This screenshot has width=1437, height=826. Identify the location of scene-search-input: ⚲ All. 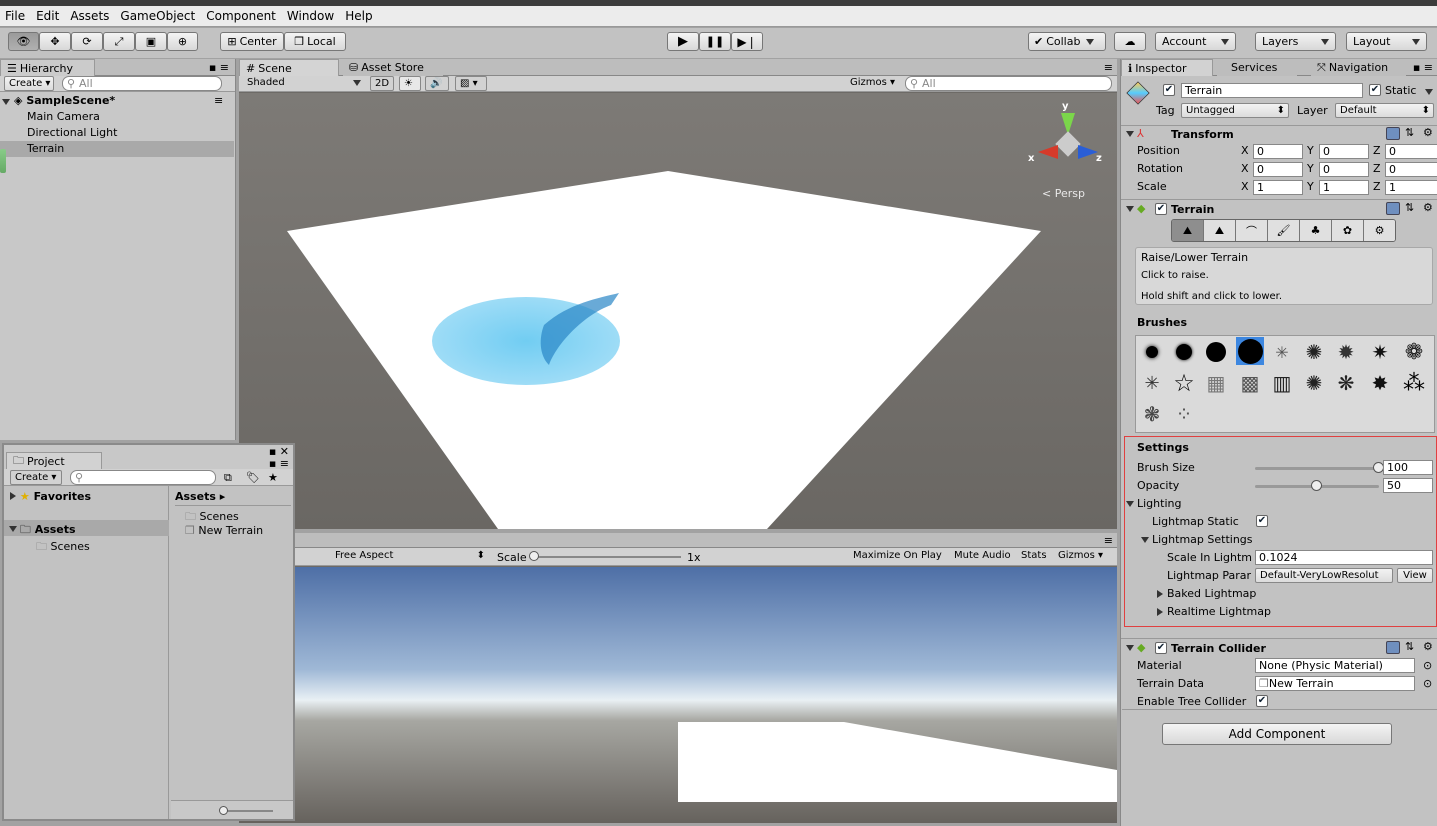
(1008, 83).